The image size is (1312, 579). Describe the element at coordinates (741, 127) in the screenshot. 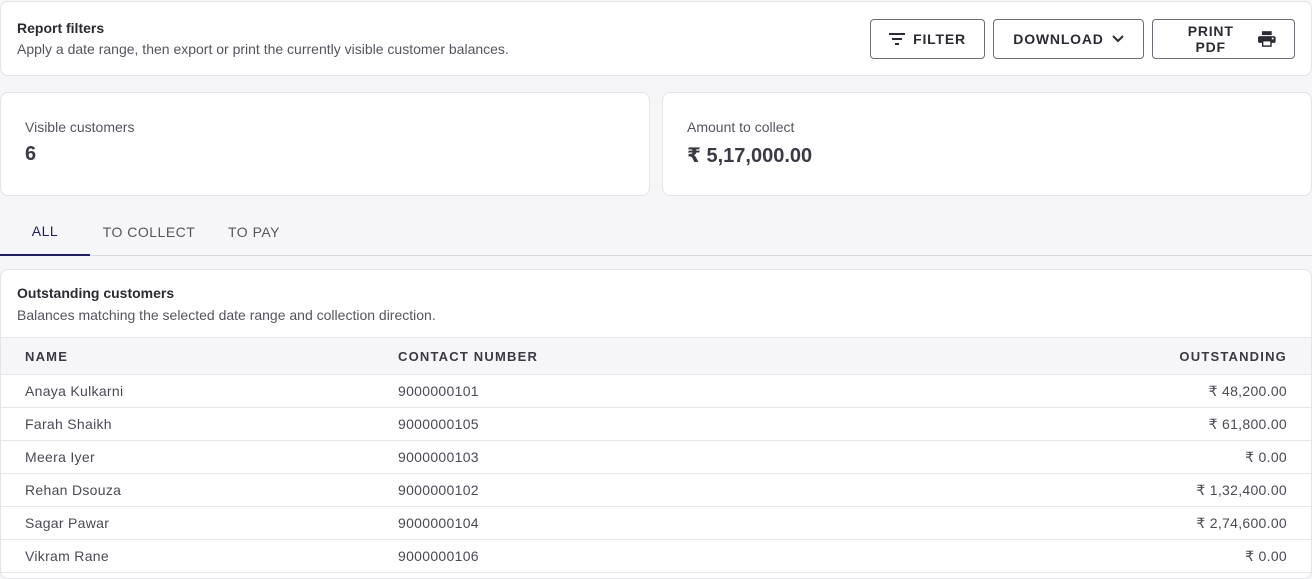

I see `amount-to-collect-label: Amount to collect` at that location.